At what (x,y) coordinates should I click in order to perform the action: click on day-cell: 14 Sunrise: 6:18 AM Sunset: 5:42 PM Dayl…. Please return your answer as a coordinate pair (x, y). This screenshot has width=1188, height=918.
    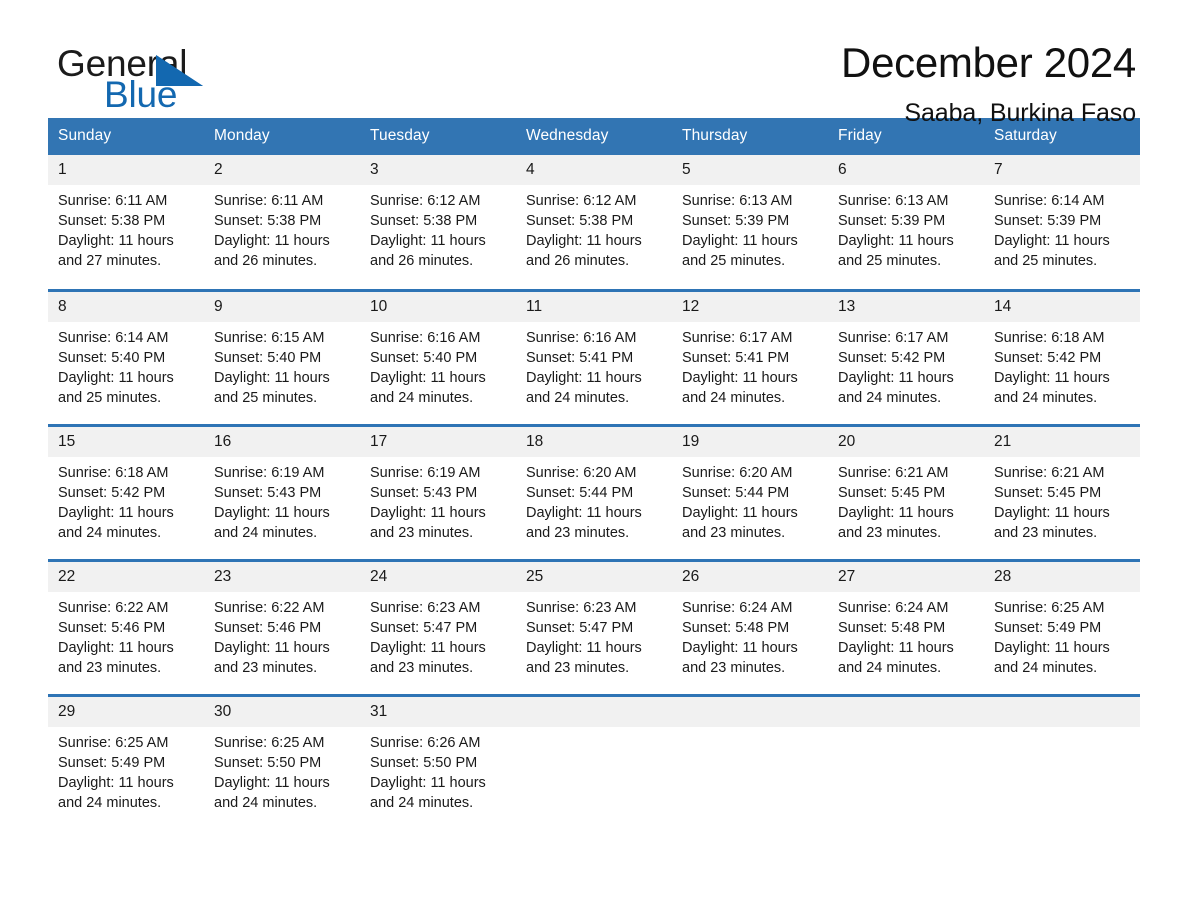
    Looking at the image, I should click on (1062, 356).